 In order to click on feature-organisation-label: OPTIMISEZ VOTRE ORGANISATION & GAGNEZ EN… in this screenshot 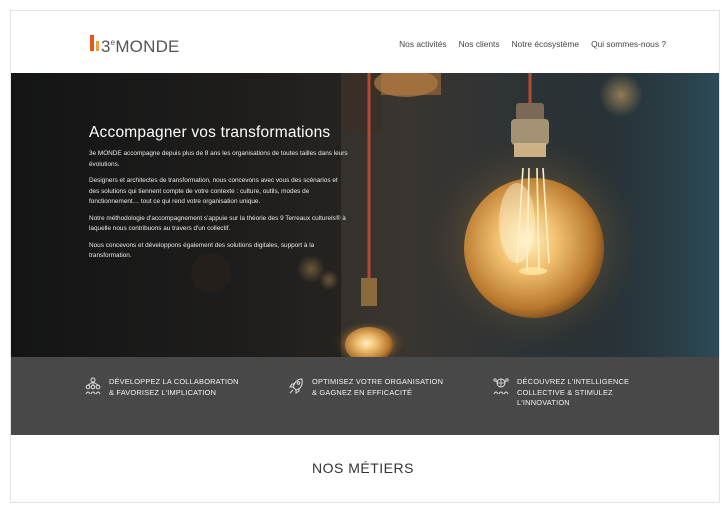, I will do `click(378, 387)`.